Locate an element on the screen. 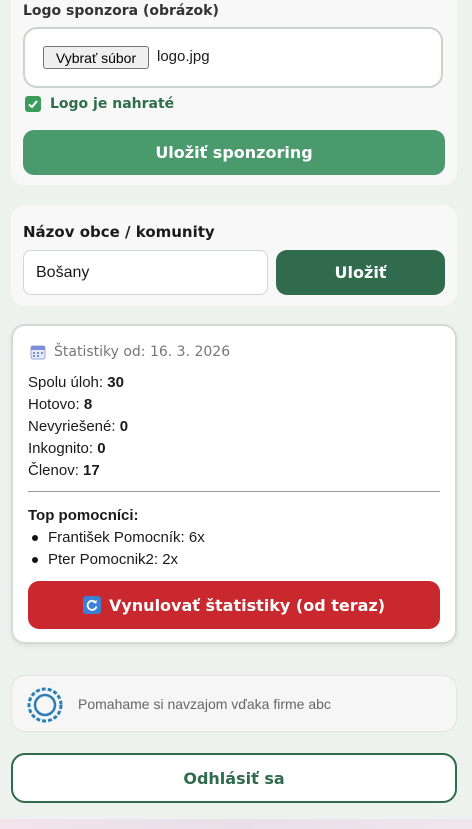  checkmark-icon is located at coordinates (33, 104).